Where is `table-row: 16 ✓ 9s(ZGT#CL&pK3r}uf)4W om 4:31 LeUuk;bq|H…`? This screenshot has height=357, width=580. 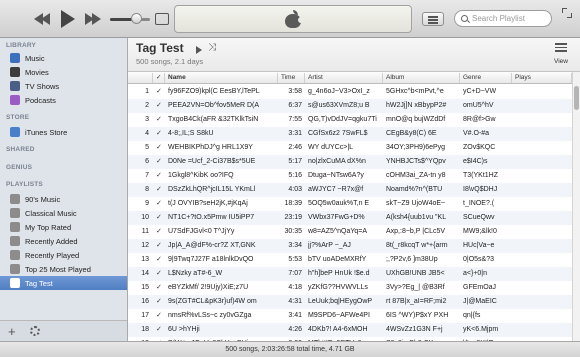
table-row: 16 ✓ 9s(ZGT#CL&pK3r}uf)4W om 4:31 LeUuk;bq|H… is located at coordinates (350, 302).